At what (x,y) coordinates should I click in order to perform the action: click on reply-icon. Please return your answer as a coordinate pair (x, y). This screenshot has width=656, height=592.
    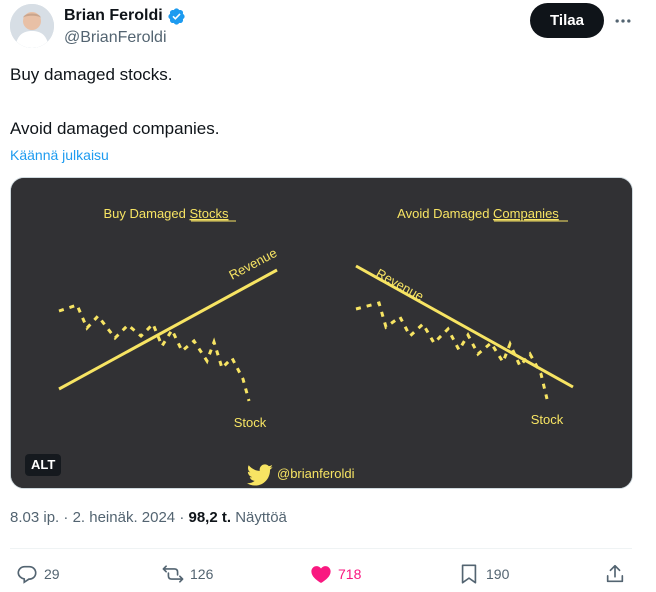
    Looking at the image, I should click on (27, 574).